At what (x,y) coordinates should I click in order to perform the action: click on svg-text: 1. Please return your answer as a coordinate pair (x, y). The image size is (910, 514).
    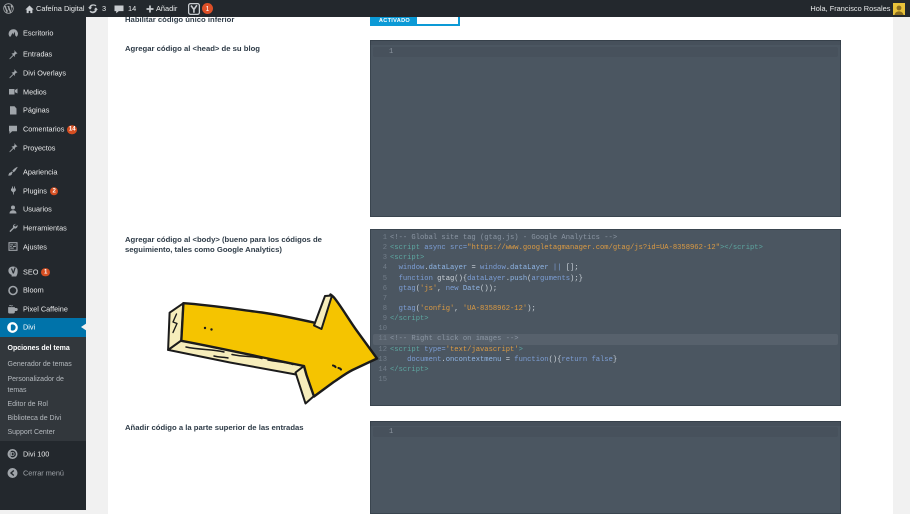
    Looking at the image, I should click on (208, 9).